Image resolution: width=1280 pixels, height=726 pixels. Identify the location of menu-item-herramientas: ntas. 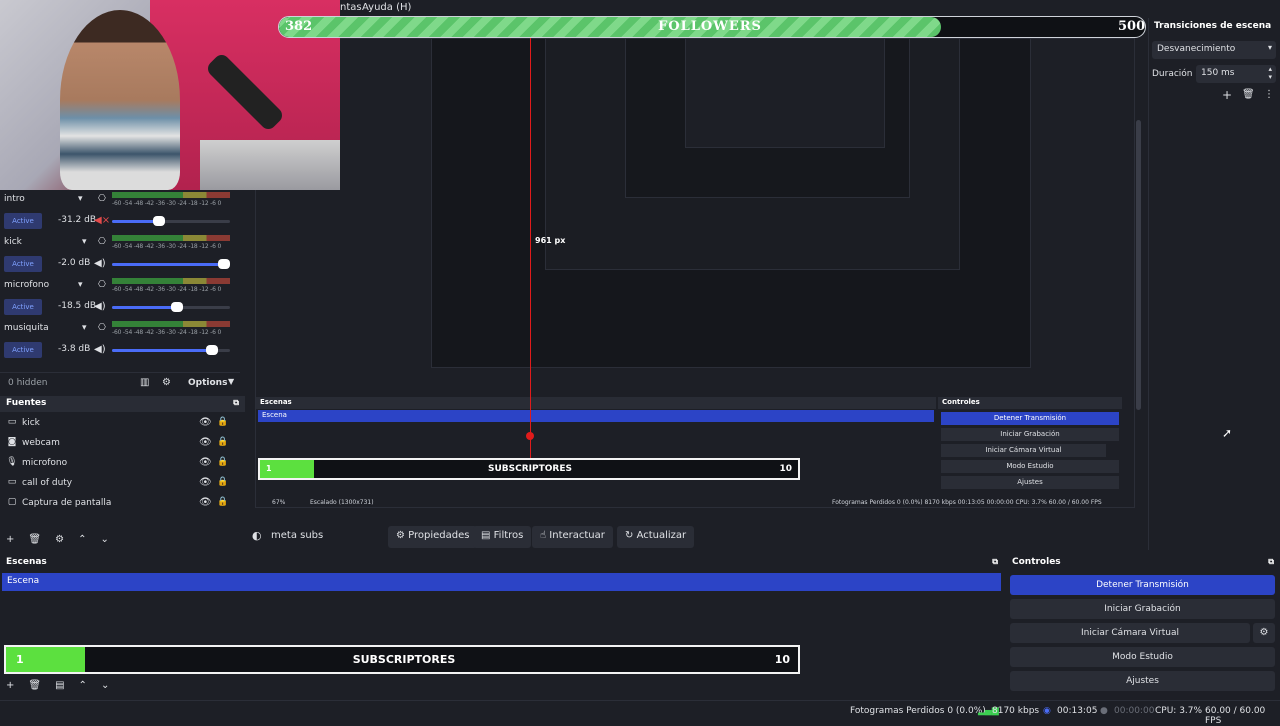
(351, 7).